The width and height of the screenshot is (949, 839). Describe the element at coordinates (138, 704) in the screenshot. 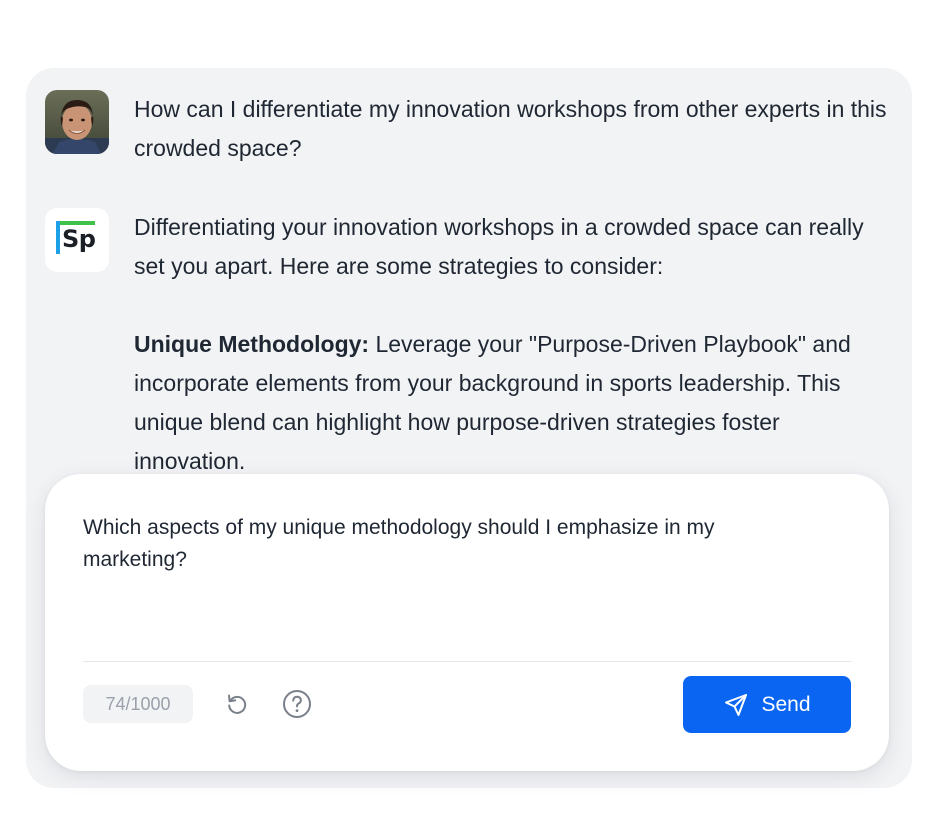

I see `character-counter: 74/1000` at that location.